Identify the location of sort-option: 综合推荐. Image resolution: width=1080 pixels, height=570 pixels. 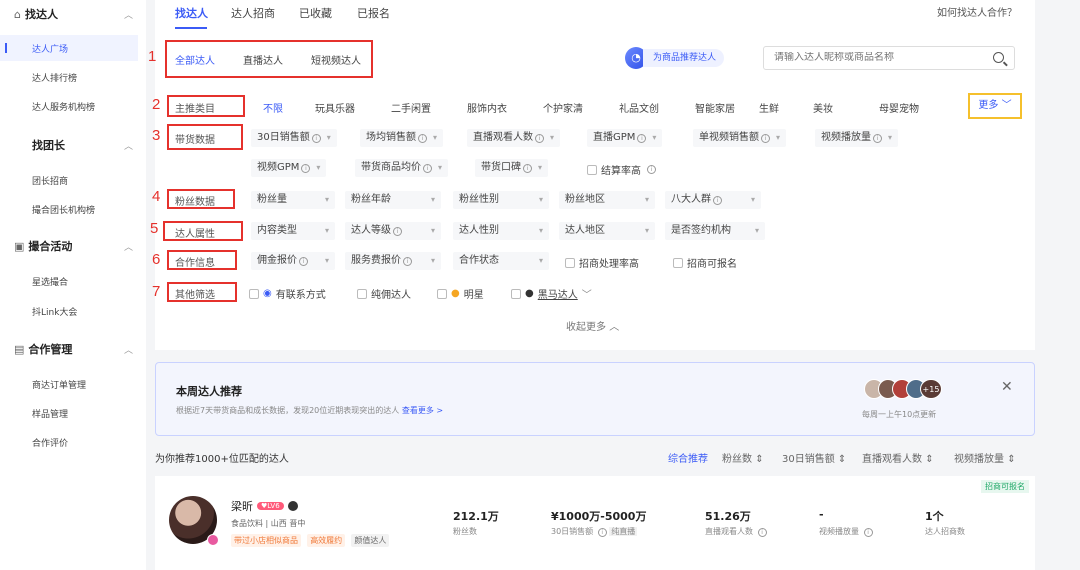
(688, 457).